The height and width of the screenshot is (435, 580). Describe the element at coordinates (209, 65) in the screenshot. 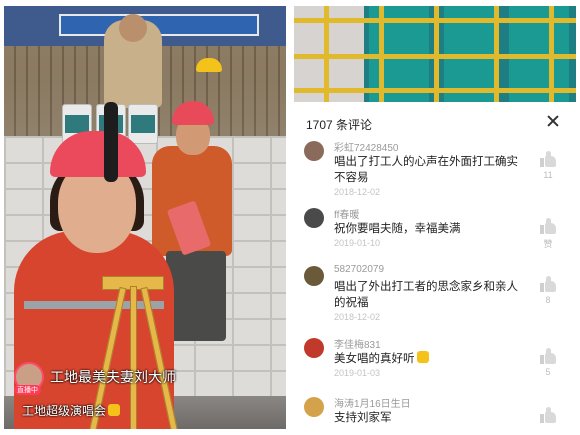

I see `yellow-helmet` at that location.